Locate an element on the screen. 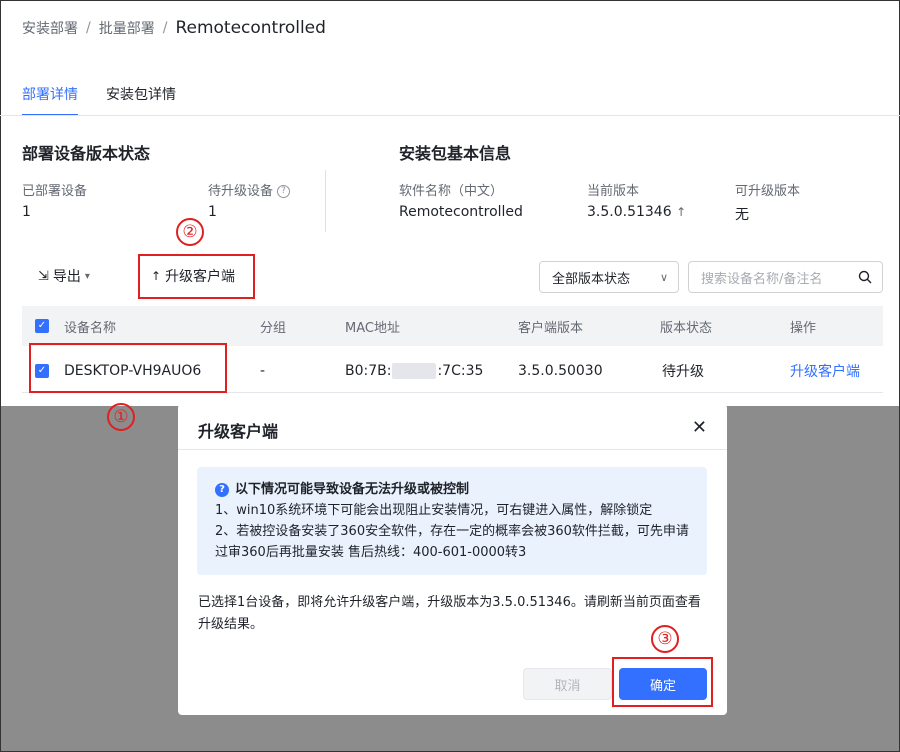 Image resolution: width=900 pixels, height=752 pixels. deployed-label: 已部署设备 is located at coordinates (55, 191).